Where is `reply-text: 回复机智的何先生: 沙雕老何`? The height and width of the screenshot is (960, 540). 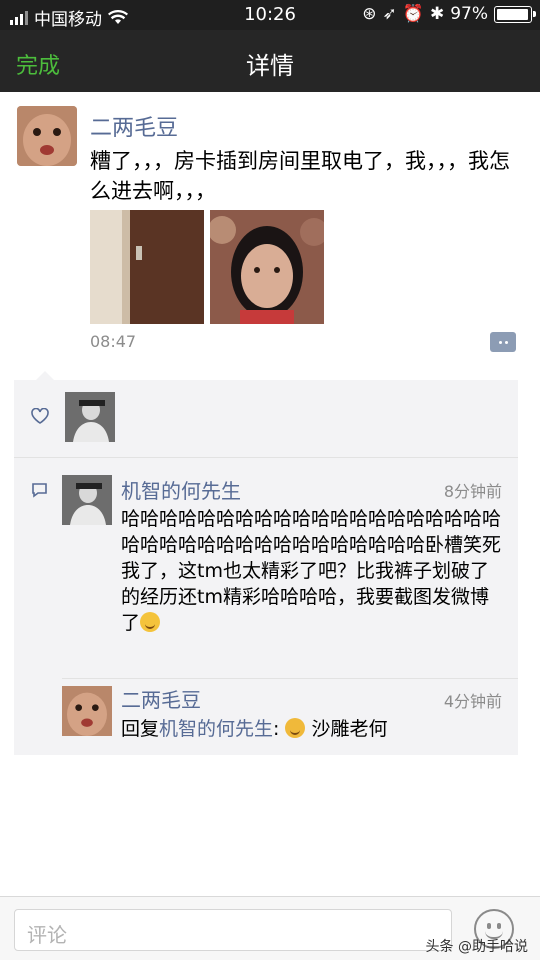
reply-text: 回复机智的何先生: 沙雕老何 is located at coordinates (254, 729).